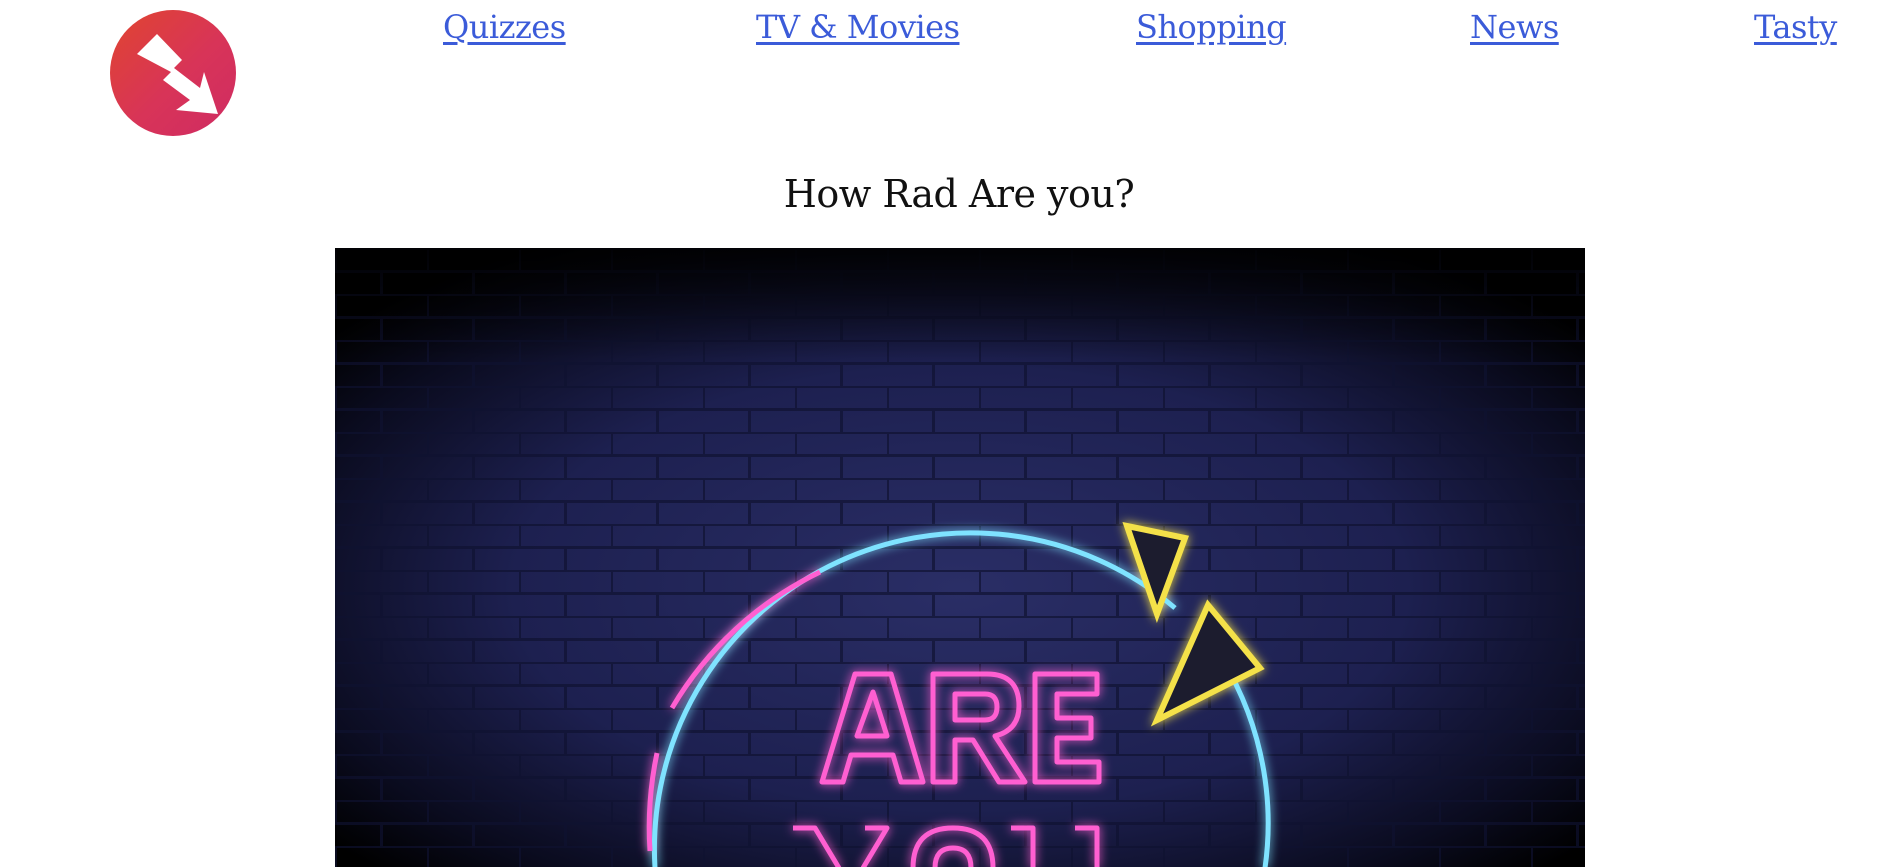  Describe the element at coordinates (858, 27) in the screenshot. I see `nav-link-tv-movies: TV & Movies` at that location.